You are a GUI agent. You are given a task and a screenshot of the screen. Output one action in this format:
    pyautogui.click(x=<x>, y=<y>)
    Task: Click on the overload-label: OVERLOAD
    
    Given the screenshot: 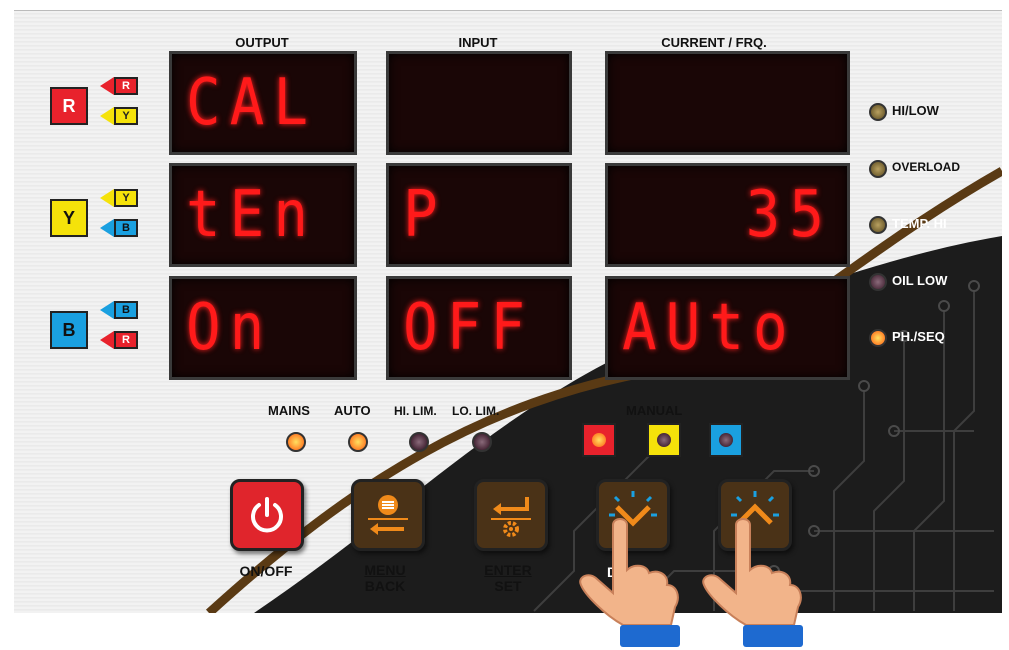 What is the action you would take?
    pyautogui.click(x=926, y=167)
    